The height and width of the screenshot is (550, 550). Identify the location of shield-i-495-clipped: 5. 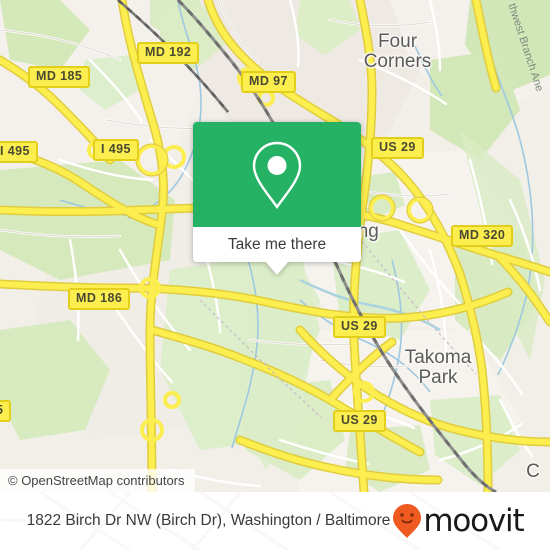
(6, 411).